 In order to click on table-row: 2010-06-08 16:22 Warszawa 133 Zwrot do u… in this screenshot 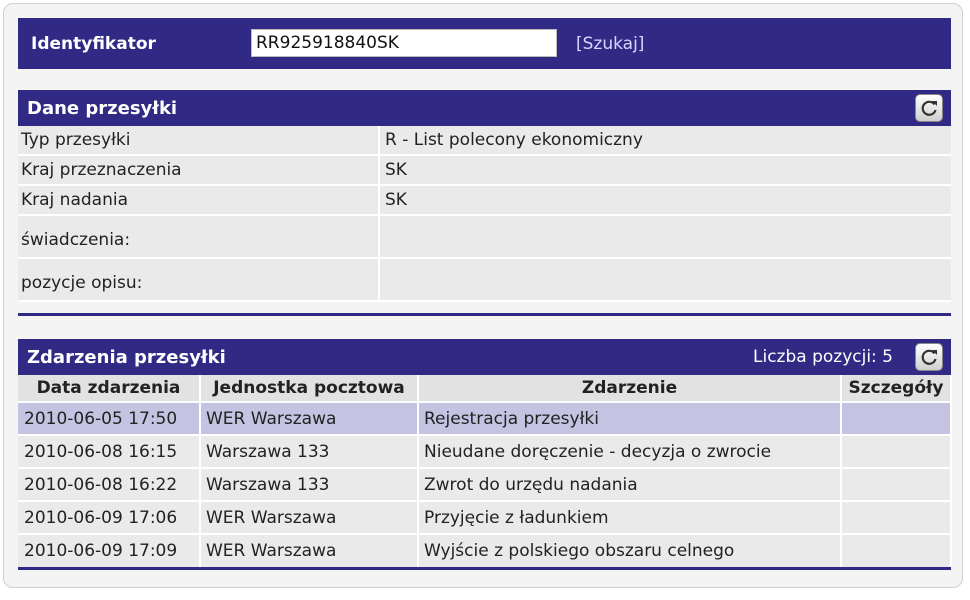, I will do `click(485, 484)`.